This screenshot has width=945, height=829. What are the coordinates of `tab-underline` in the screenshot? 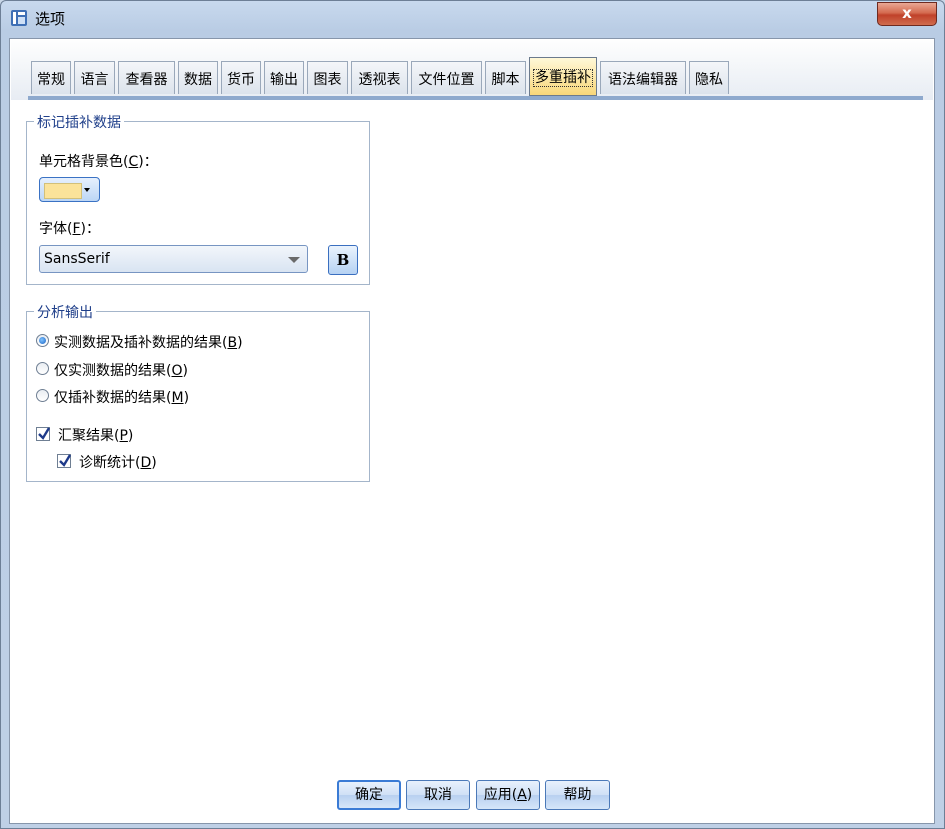 It's located at (475, 98).